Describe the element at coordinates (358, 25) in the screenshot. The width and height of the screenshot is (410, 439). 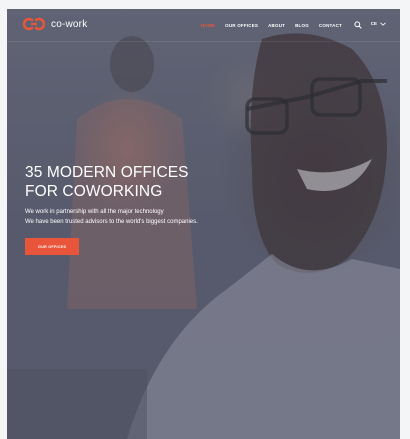
I see `search-icon` at that location.